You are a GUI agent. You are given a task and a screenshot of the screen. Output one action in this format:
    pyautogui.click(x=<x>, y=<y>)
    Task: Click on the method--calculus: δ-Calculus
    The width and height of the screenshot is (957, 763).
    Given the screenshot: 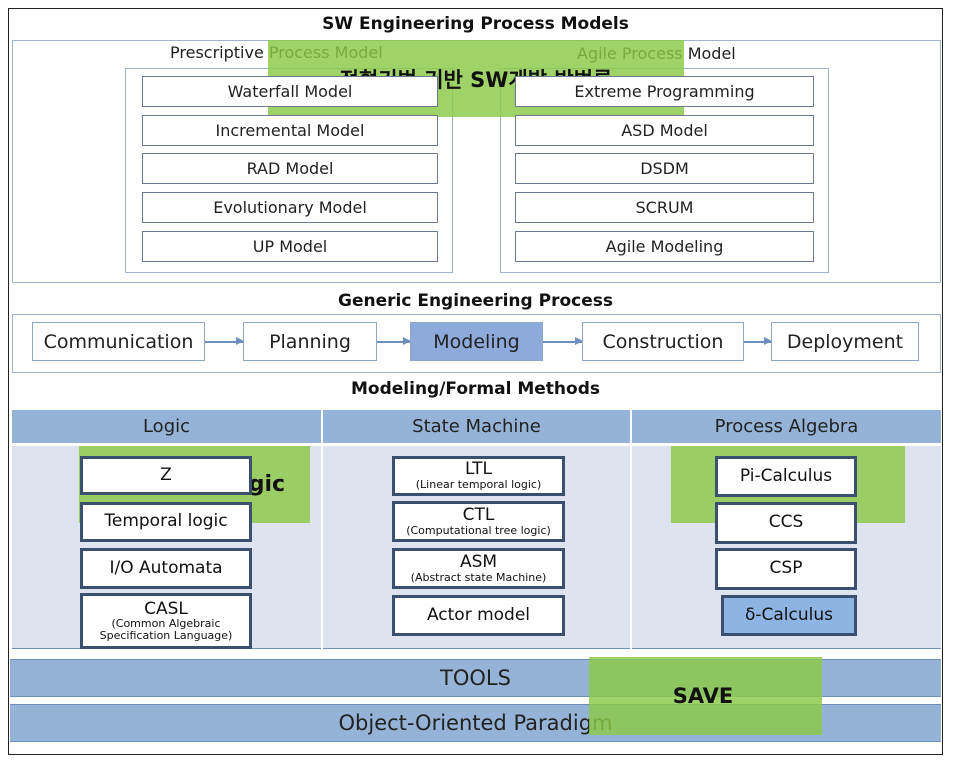 What is the action you would take?
    pyautogui.click(x=789, y=615)
    